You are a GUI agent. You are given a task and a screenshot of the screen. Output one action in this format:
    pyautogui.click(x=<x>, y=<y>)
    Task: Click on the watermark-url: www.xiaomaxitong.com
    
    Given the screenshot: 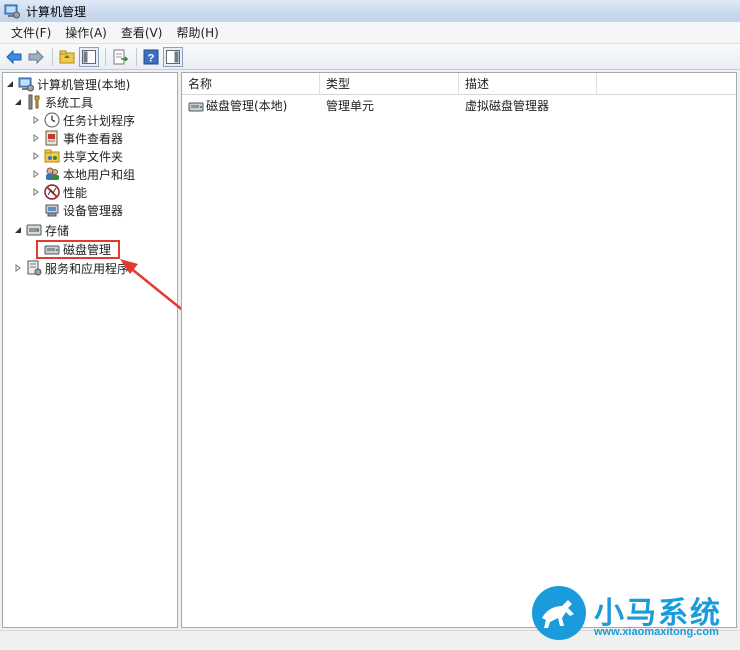 What is the action you would take?
    pyautogui.click(x=656, y=632)
    